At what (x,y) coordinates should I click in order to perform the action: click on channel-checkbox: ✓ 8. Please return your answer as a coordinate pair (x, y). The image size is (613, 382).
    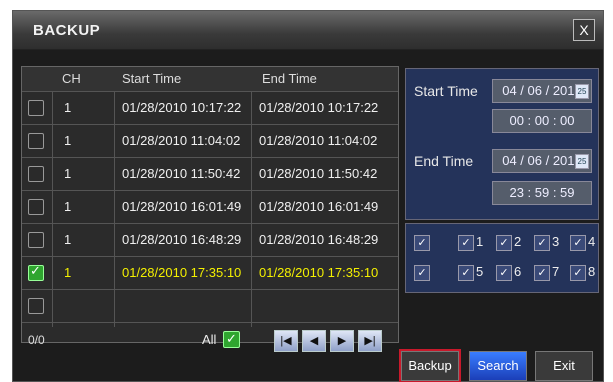
    Looking at the image, I should click on (582, 272).